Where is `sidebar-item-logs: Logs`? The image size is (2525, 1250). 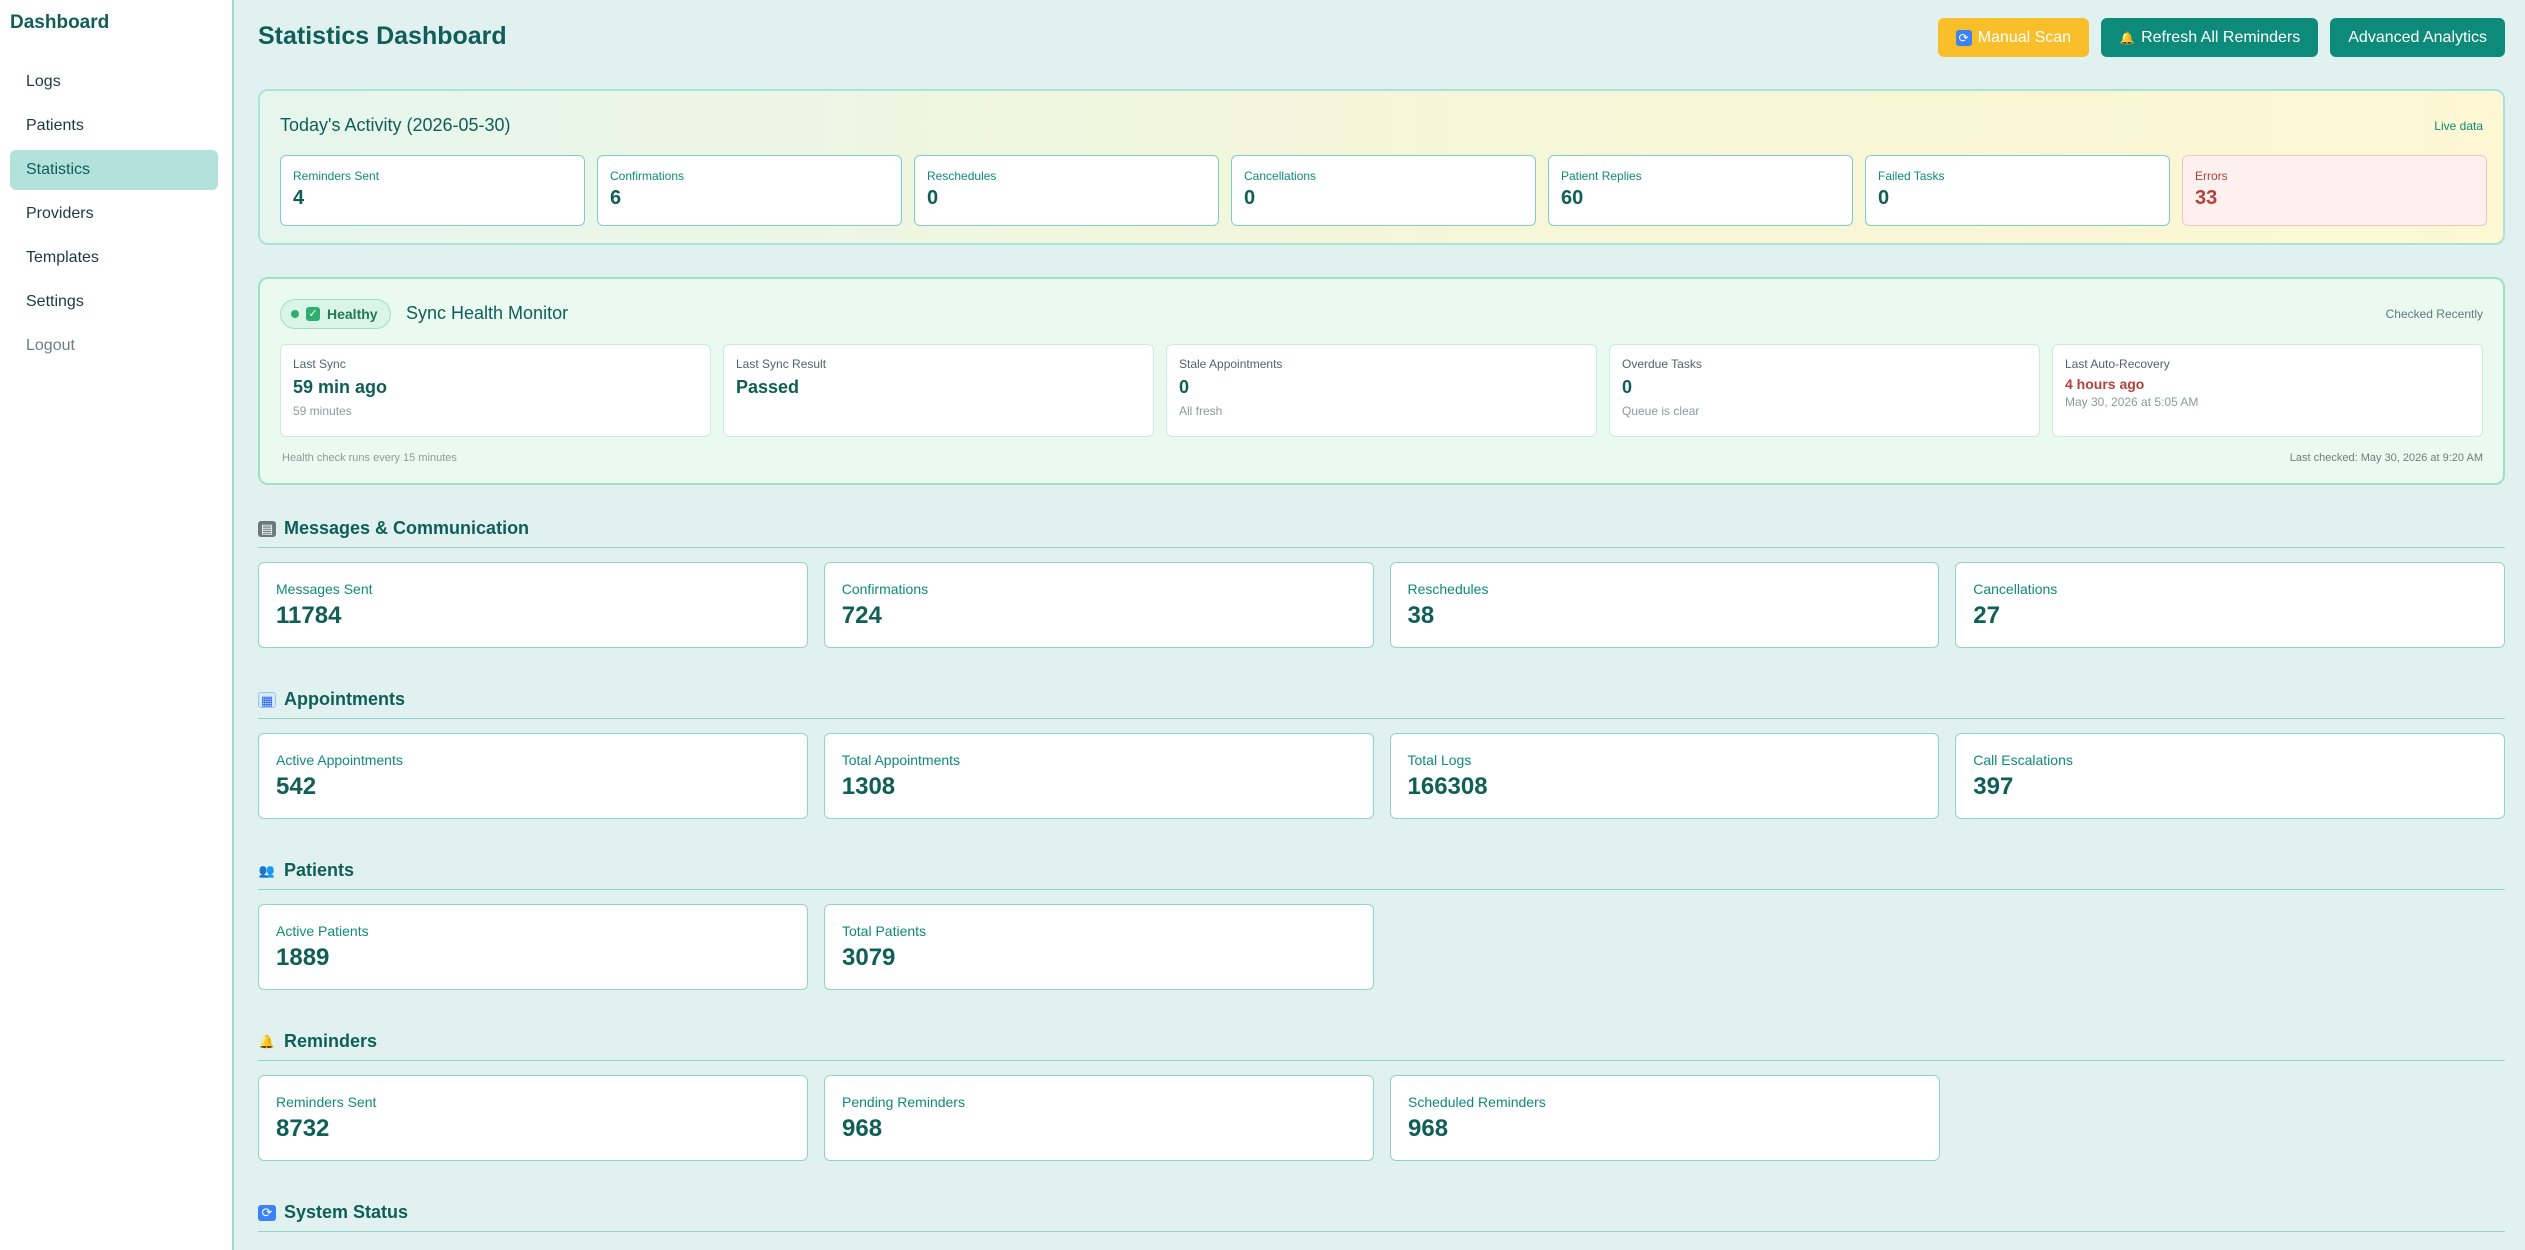 sidebar-item-logs: Logs is located at coordinates (114, 82).